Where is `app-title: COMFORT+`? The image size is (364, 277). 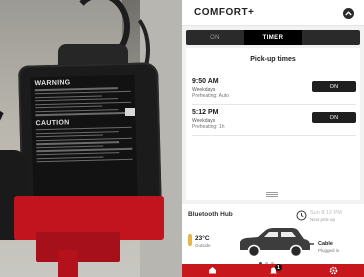
app-title: COMFORT+ is located at coordinates (224, 12).